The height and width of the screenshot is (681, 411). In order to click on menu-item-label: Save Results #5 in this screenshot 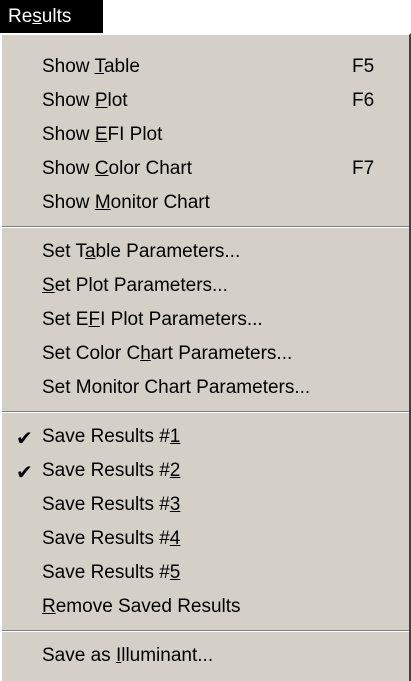, I will do `click(111, 572)`.